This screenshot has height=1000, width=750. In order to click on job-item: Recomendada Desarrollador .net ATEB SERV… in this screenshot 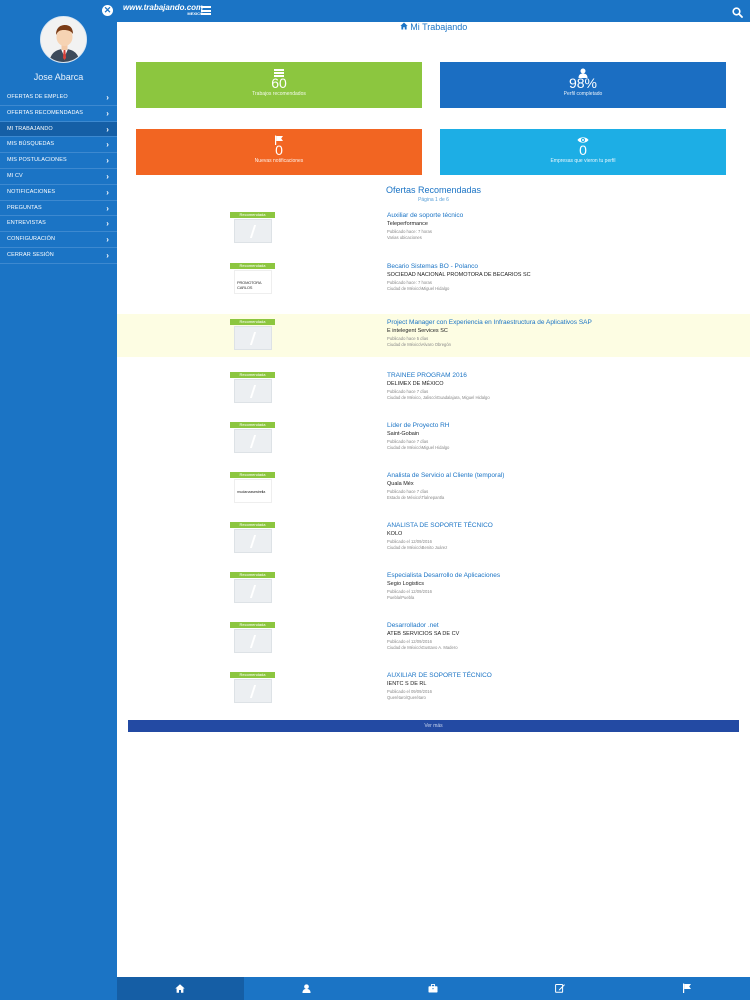, I will do `click(433, 645)`.